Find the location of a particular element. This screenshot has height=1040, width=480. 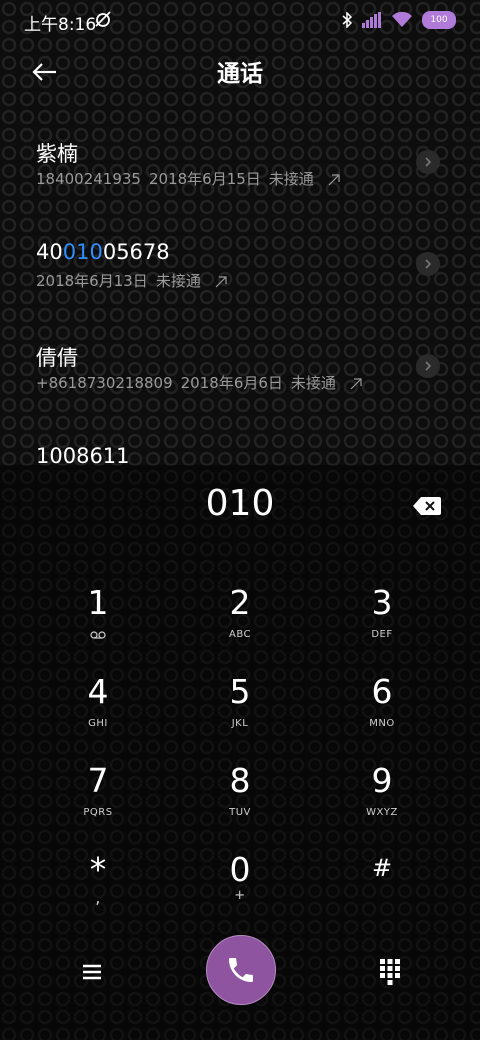

bluetooth-icon is located at coordinates (347, 20).